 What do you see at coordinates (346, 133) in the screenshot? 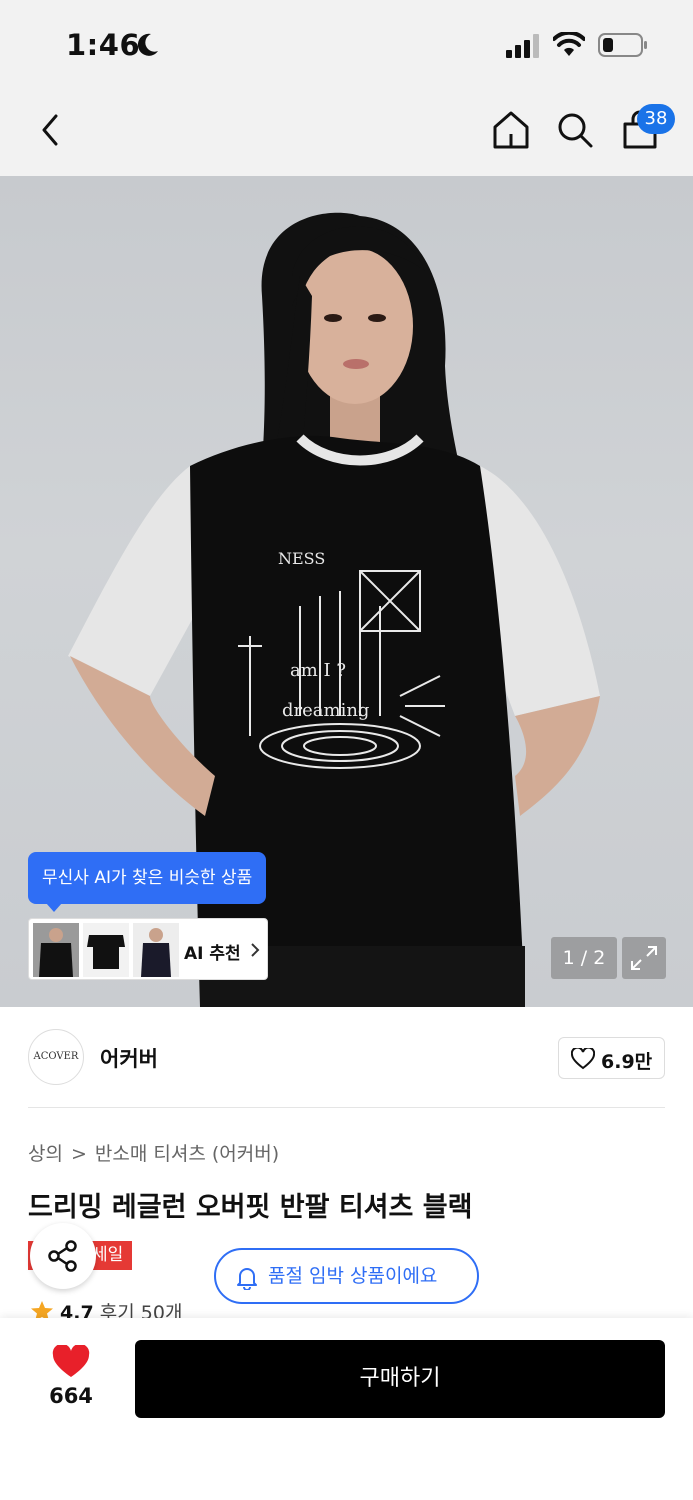
I see `app-header` at bounding box center [346, 133].